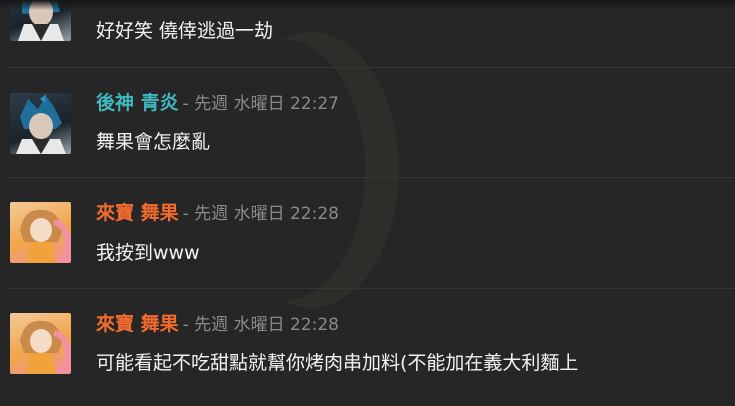 This screenshot has width=735, height=406. I want to click on message-header: 後神 青炎 - 先週 水曜日 22:27, so click(217, 101).